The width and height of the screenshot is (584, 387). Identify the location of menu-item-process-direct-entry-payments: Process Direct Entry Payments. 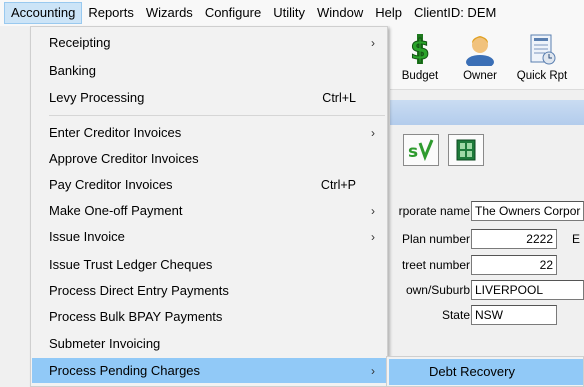
(209, 290).